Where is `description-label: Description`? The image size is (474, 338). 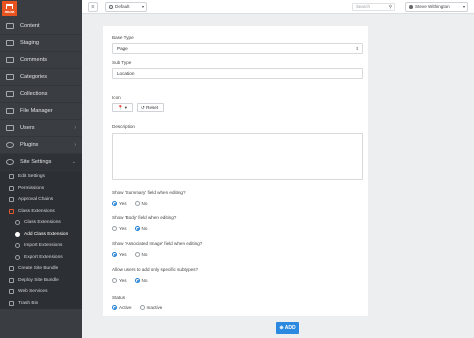
description-label: Description is located at coordinates (123, 126).